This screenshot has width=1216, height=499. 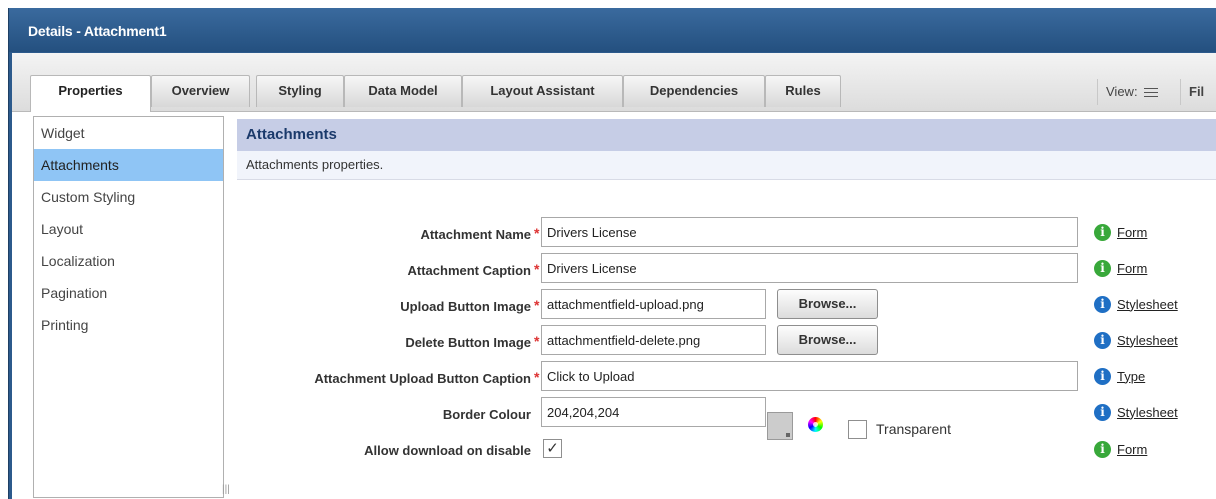 What do you see at coordinates (200, 91) in the screenshot?
I see `tab-overview: Overview` at bounding box center [200, 91].